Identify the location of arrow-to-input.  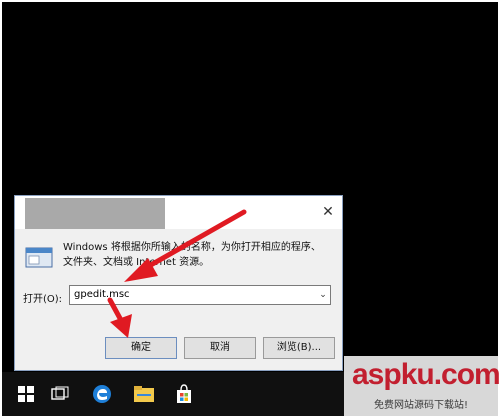
(185, 245).